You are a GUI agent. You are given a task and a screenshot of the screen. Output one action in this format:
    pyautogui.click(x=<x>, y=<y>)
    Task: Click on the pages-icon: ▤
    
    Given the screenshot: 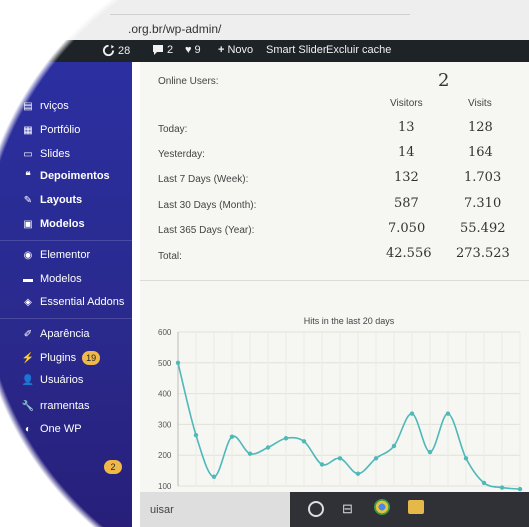 What is the action you would take?
    pyautogui.click(x=28, y=106)
    